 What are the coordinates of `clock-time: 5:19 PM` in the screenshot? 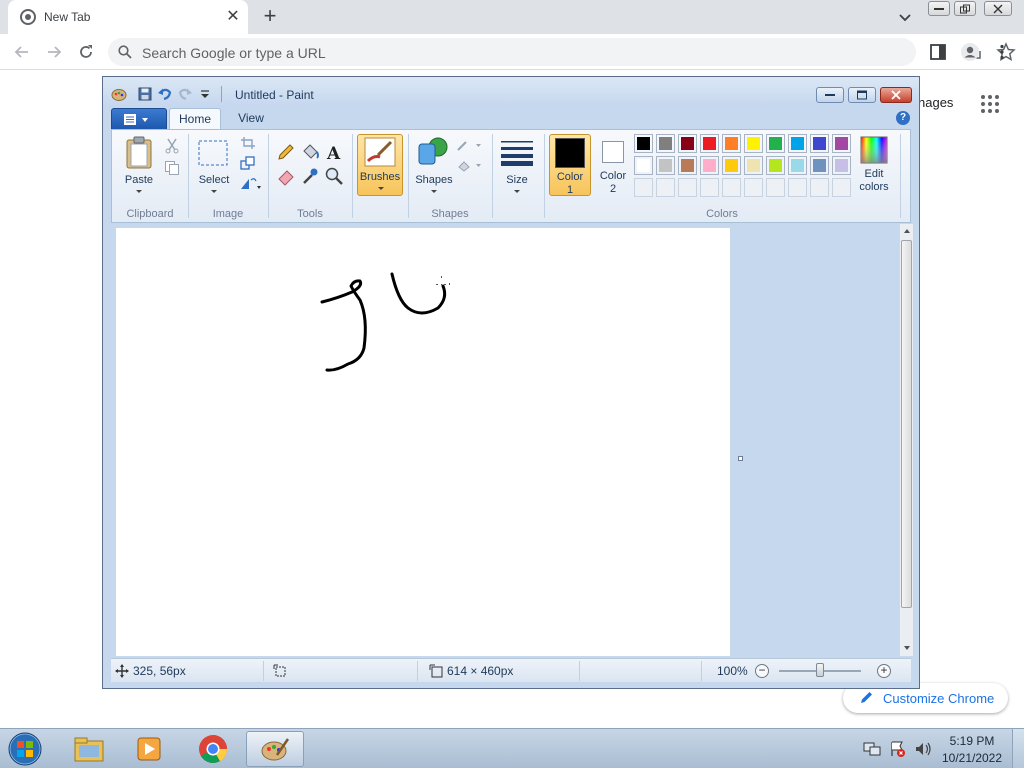 It's located at (972, 741).